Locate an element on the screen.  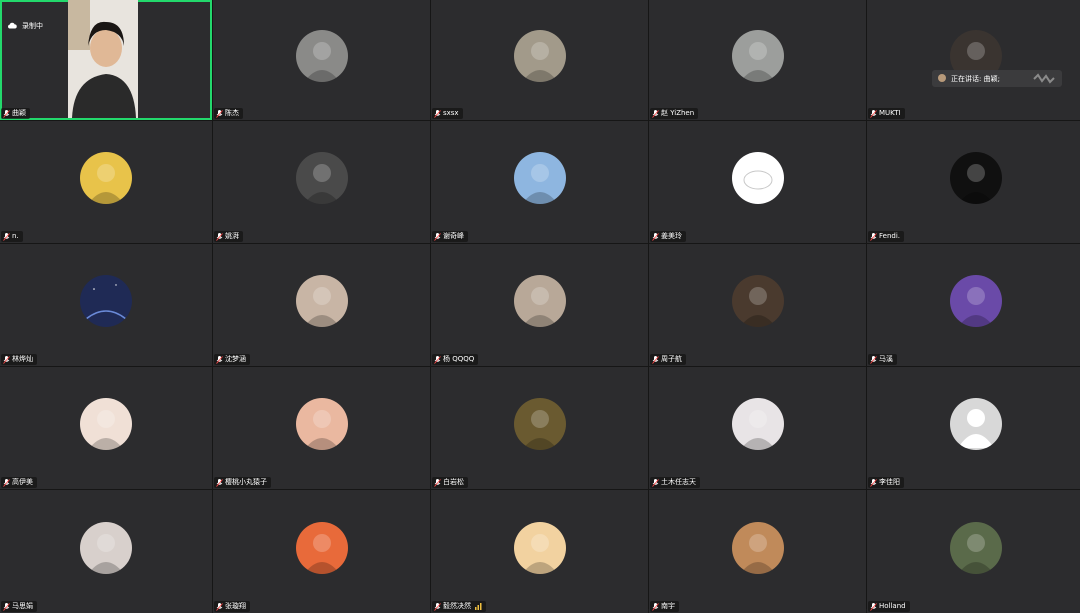
participant-name: 谢奇峰 is located at coordinates (453, 236).